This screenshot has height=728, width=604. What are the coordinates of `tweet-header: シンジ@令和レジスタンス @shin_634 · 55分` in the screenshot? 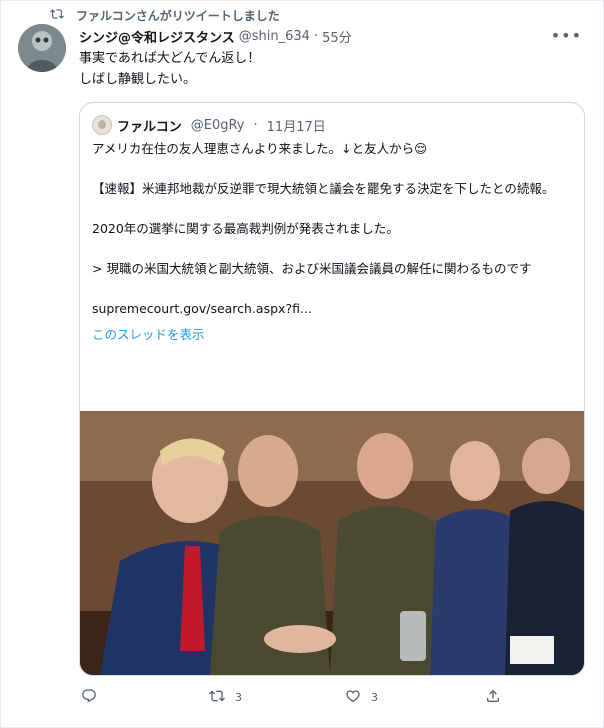 It's located at (321, 36).